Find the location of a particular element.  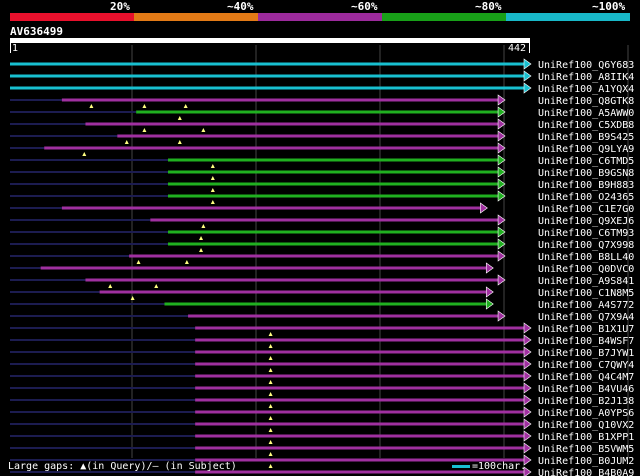

hit-label: UniRef100_Q4C4M7 is located at coordinates (586, 377).